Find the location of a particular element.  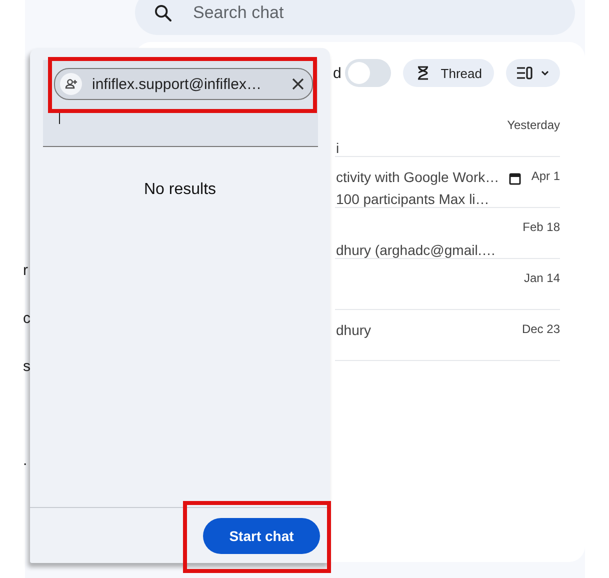

chat-date: Dec 23 is located at coordinates (541, 329).